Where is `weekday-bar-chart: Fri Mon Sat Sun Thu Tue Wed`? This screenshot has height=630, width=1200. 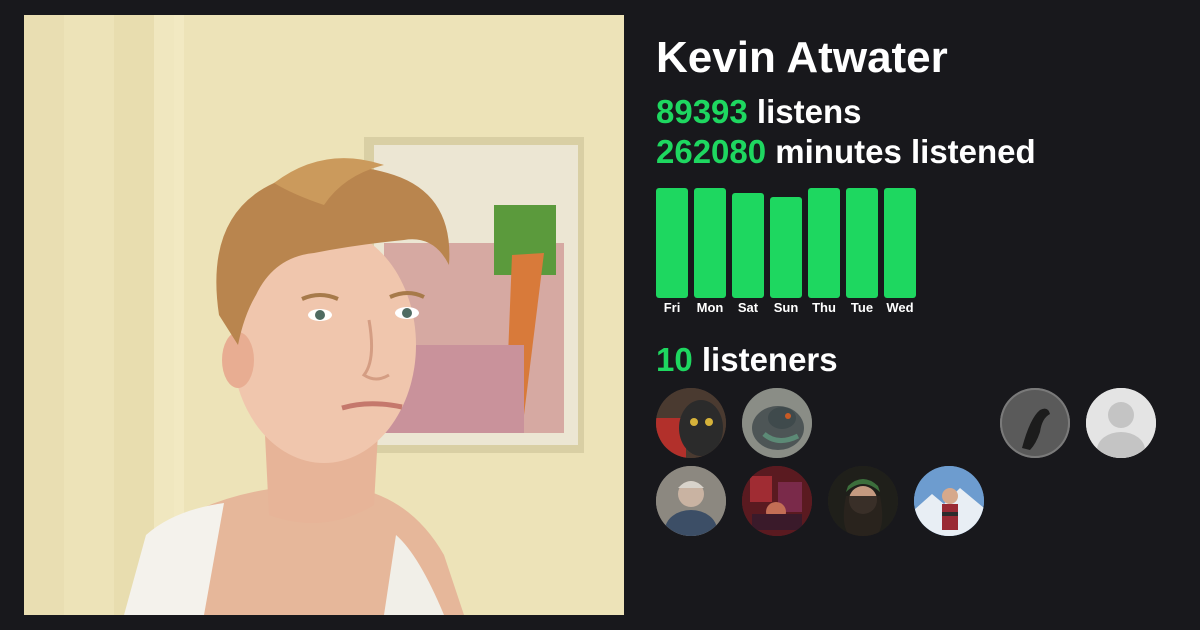 weekday-bar-chart: Fri Mon Sat Sun Thu Tue Wed is located at coordinates (791, 253).